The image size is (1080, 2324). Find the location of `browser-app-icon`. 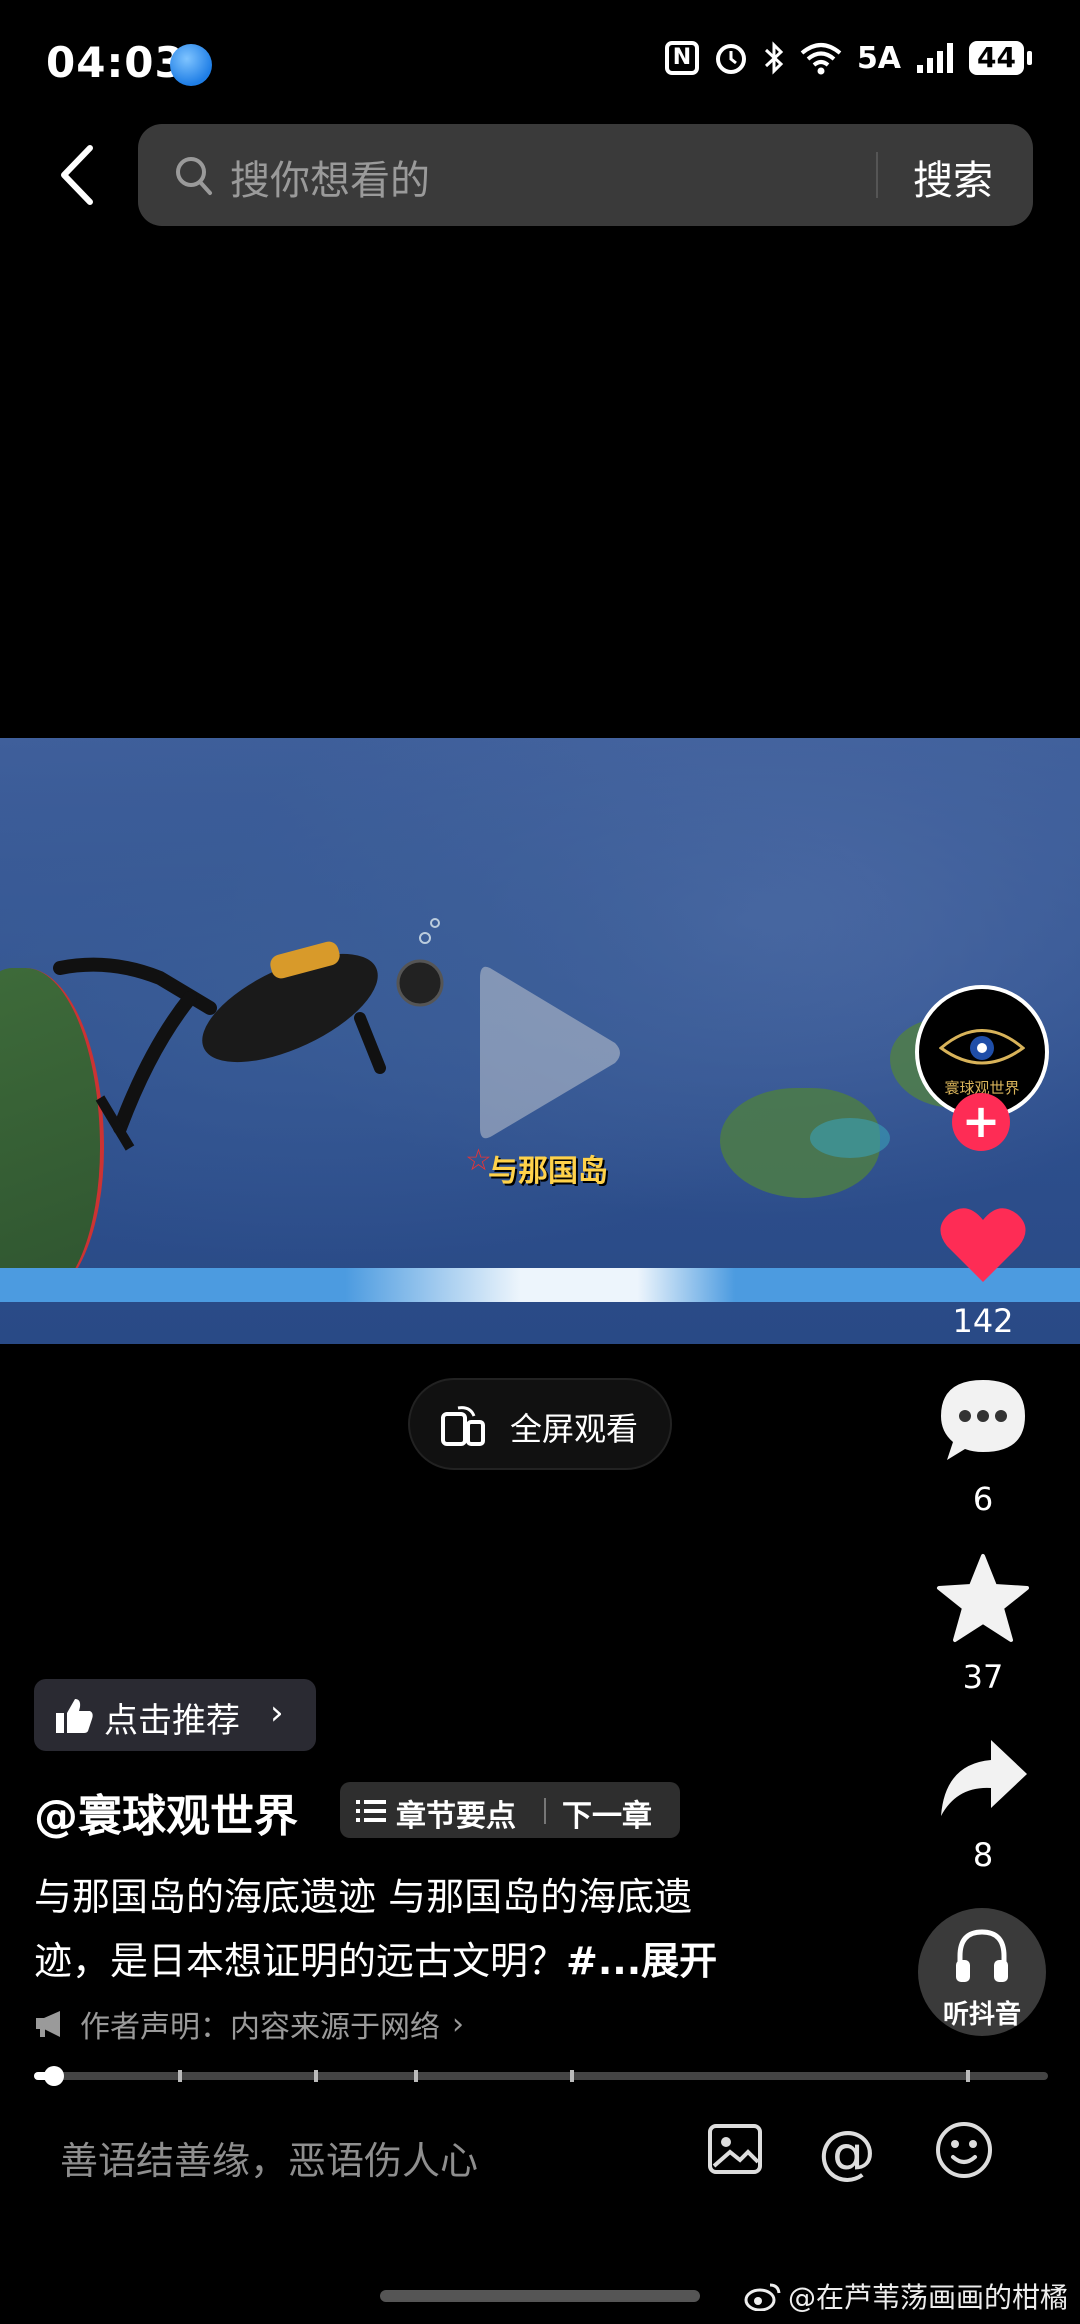

browser-app-icon is located at coordinates (191, 65).